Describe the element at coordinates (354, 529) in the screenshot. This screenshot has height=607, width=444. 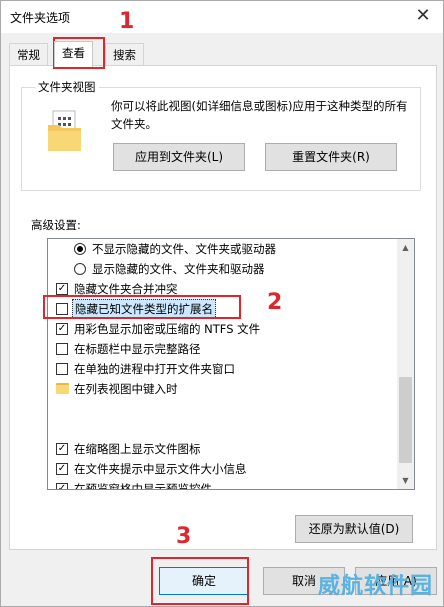
I see `restore-defaults-button: 还原为默认值(D)` at that location.